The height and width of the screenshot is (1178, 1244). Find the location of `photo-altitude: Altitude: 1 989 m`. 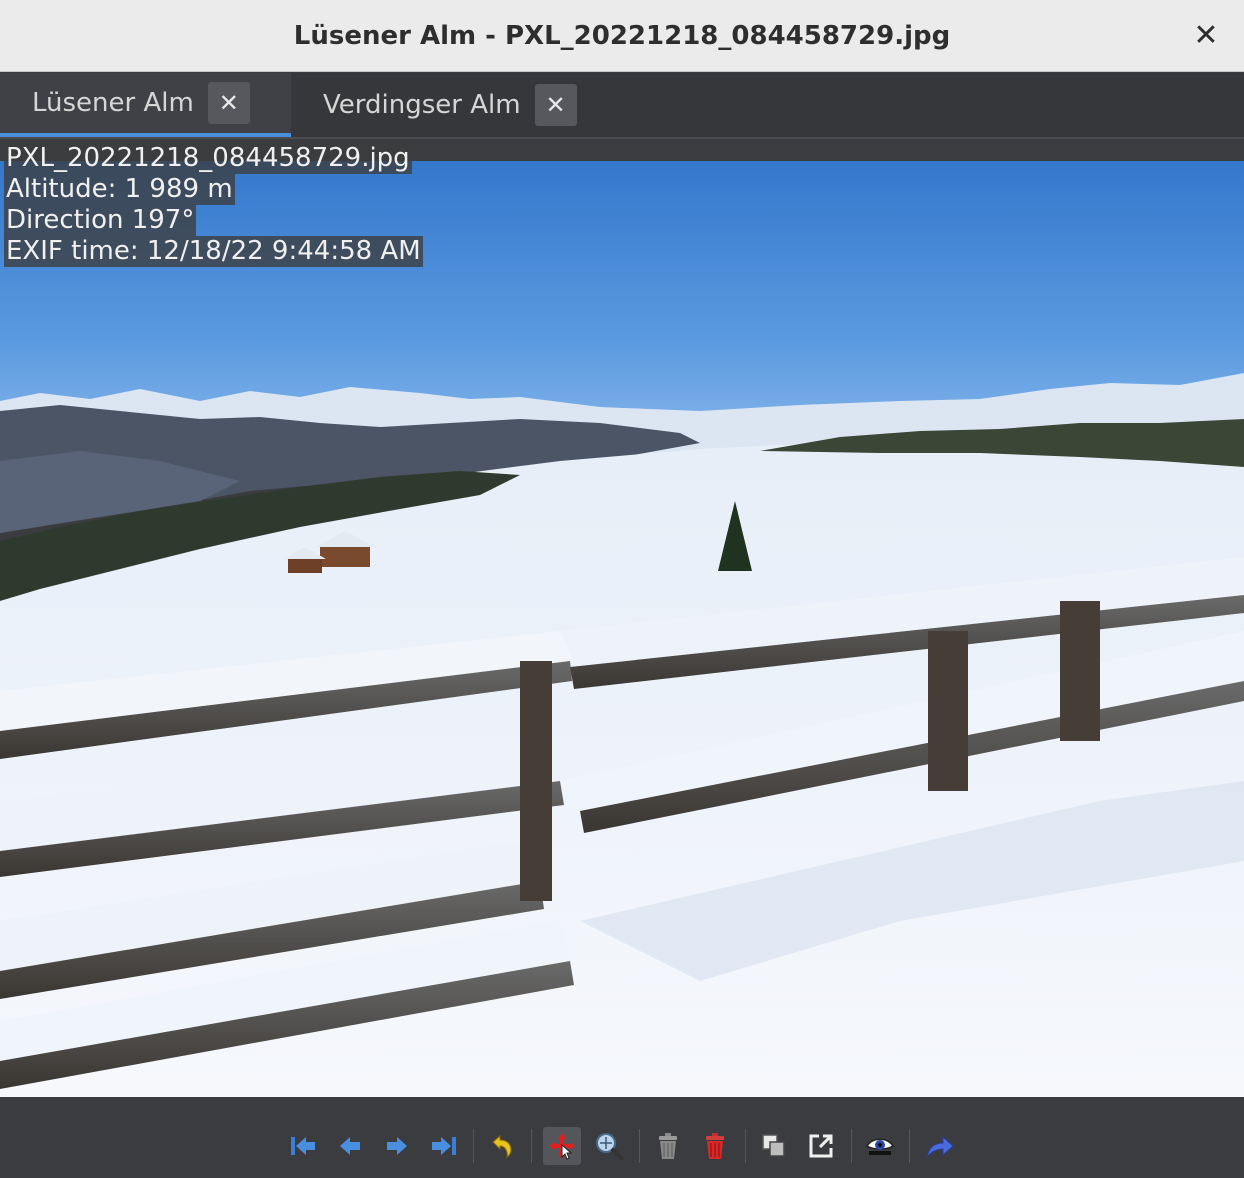

photo-altitude: Altitude: 1 989 m is located at coordinates (119, 189).